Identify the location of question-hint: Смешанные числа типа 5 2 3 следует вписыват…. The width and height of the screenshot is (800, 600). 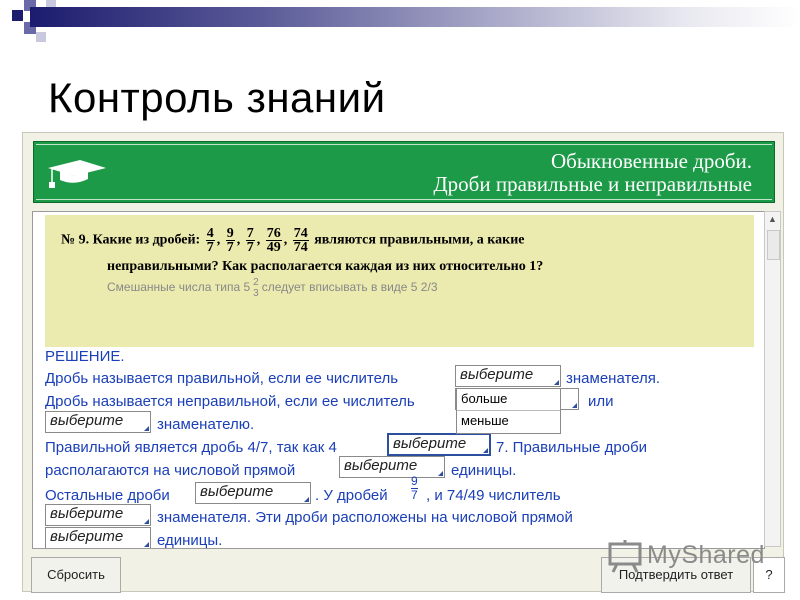
(272, 288).